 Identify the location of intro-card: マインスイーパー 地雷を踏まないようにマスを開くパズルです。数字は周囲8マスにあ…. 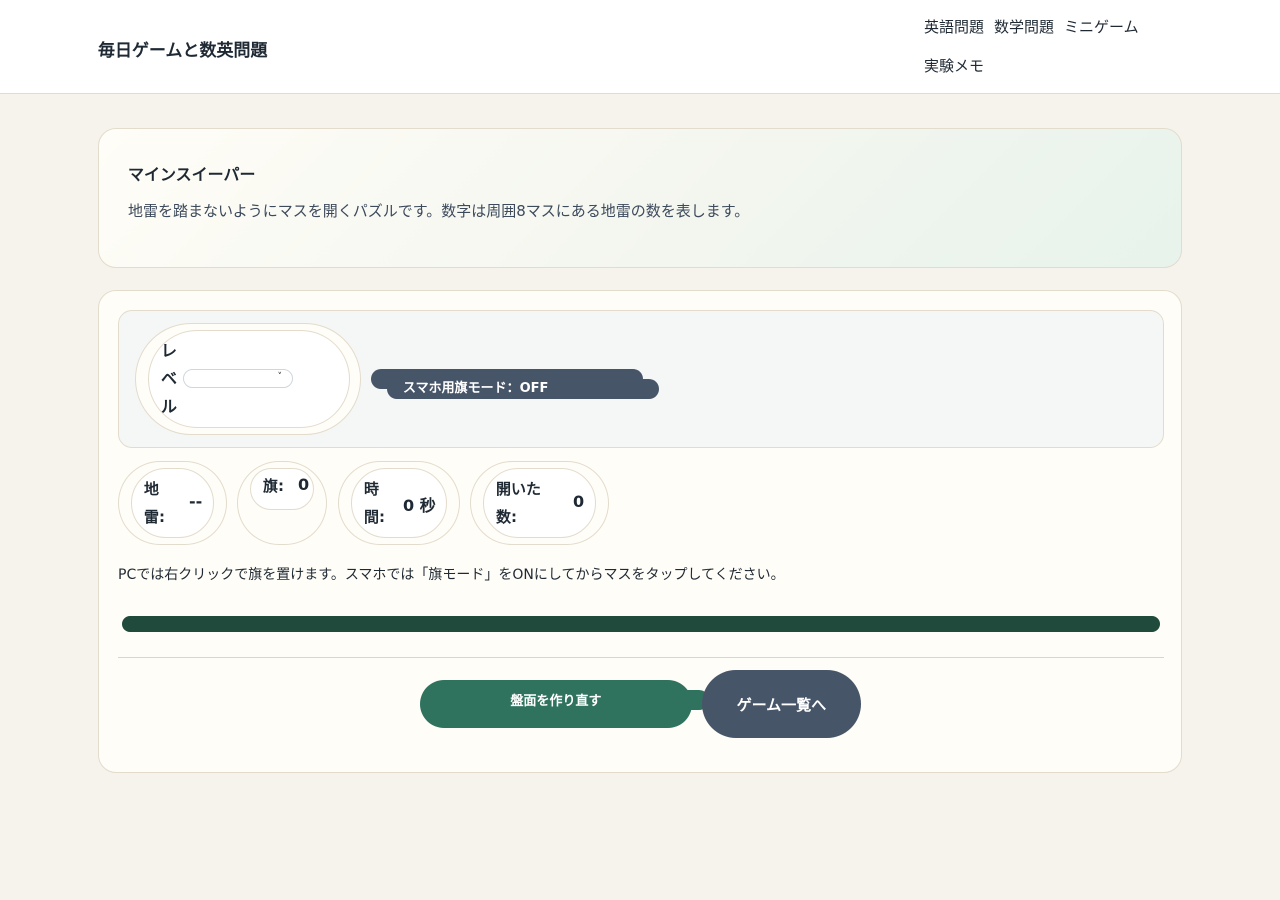
(640, 198).